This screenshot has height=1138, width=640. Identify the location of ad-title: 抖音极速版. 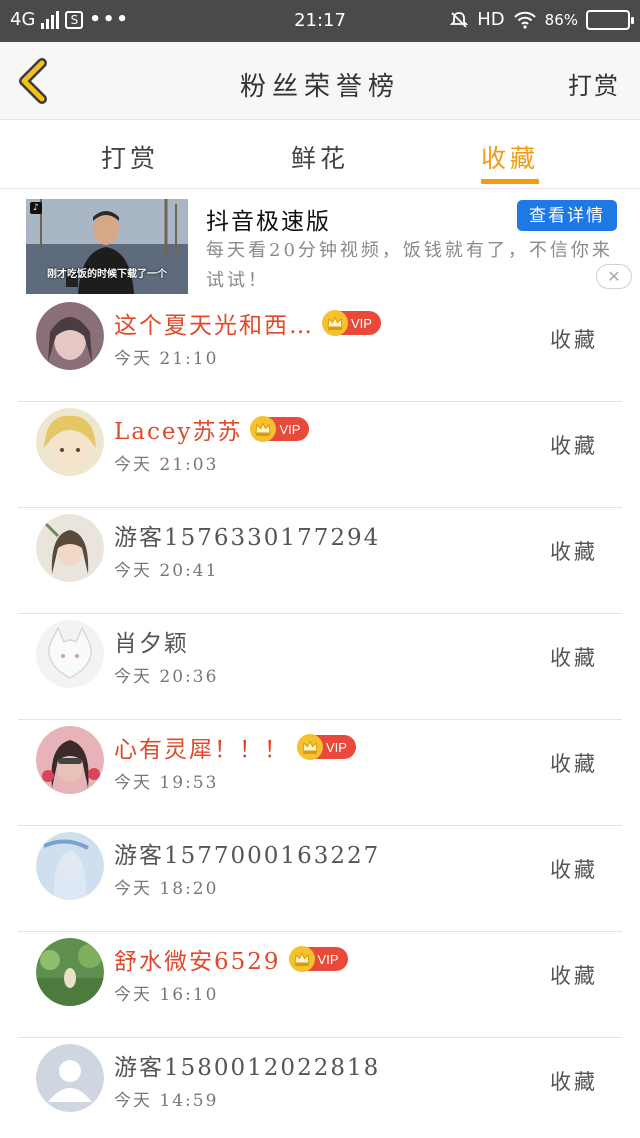
(268, 222).